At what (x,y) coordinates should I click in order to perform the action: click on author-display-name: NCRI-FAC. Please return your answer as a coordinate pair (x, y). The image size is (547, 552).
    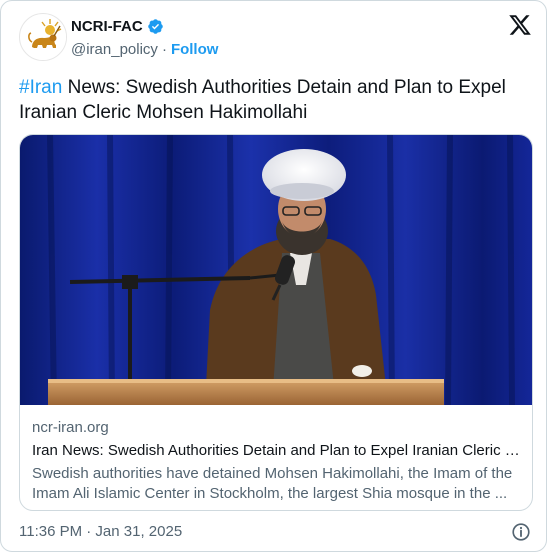
    Looking at the image, I should click on (107, 26).